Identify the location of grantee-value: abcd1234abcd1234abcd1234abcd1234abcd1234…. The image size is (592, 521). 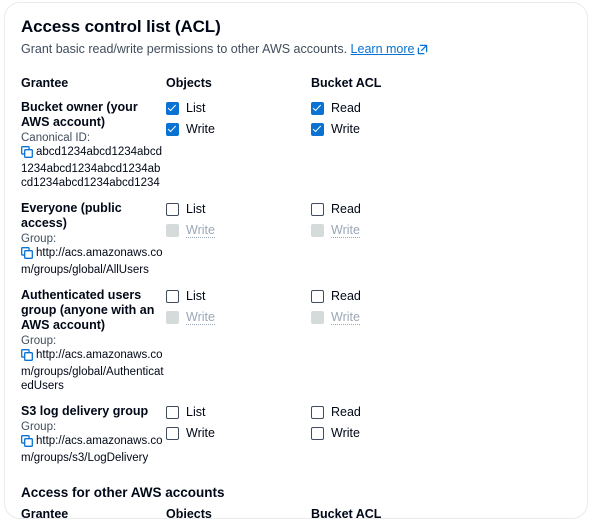
(91, 167).